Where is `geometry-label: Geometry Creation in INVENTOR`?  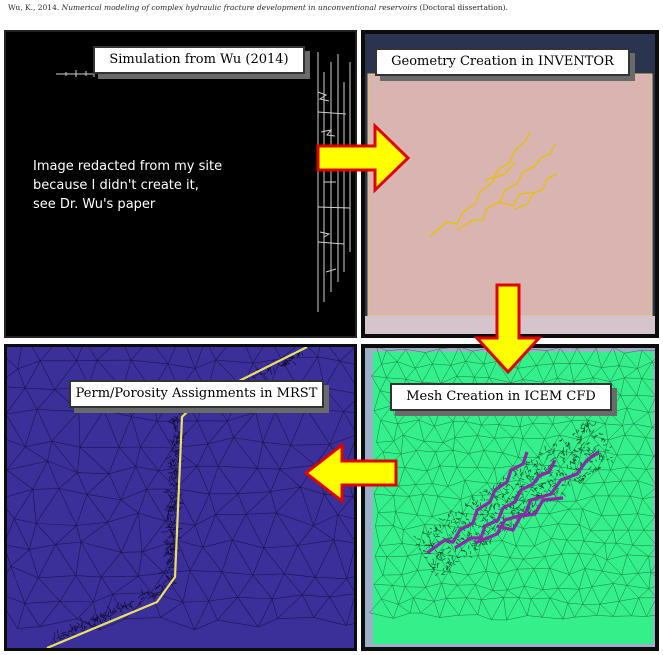
geometry-label: Geometry Creation in INVENTOR is located at coordinates (502, 62).